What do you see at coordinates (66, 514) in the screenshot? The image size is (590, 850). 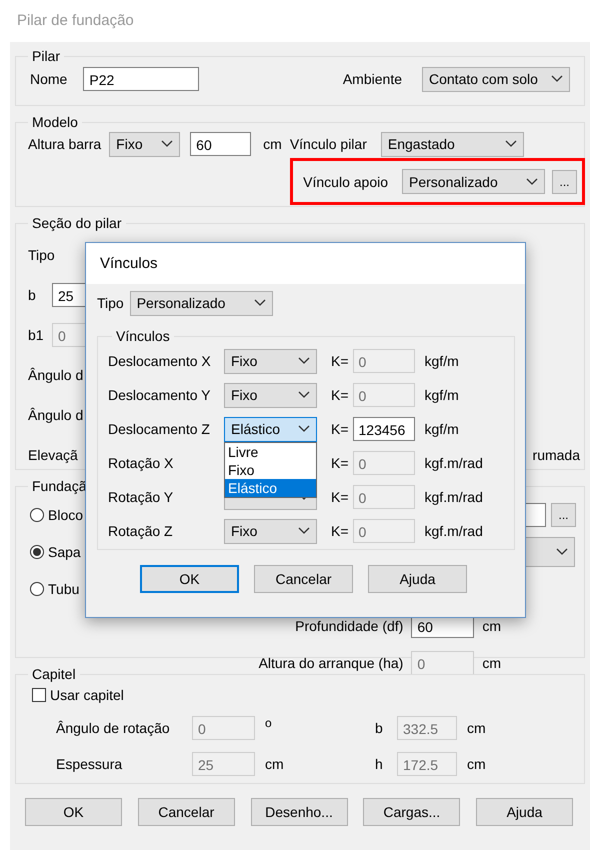 I see `field-label: Bloco` at bounding box center [66, 514].